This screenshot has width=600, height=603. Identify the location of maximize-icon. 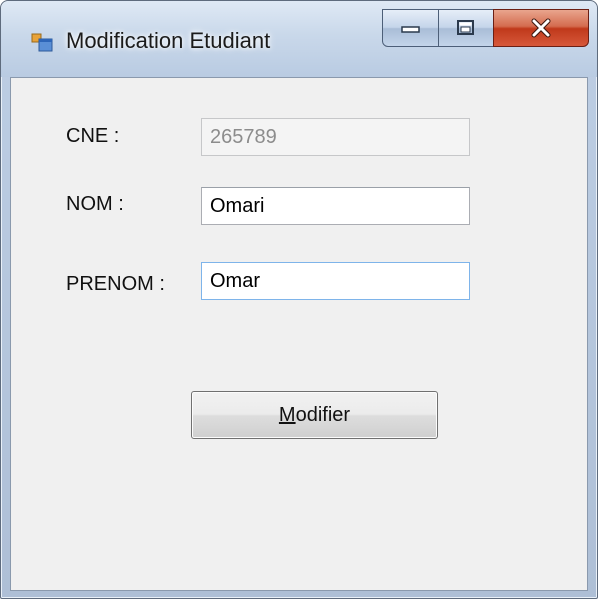
(465, 27).